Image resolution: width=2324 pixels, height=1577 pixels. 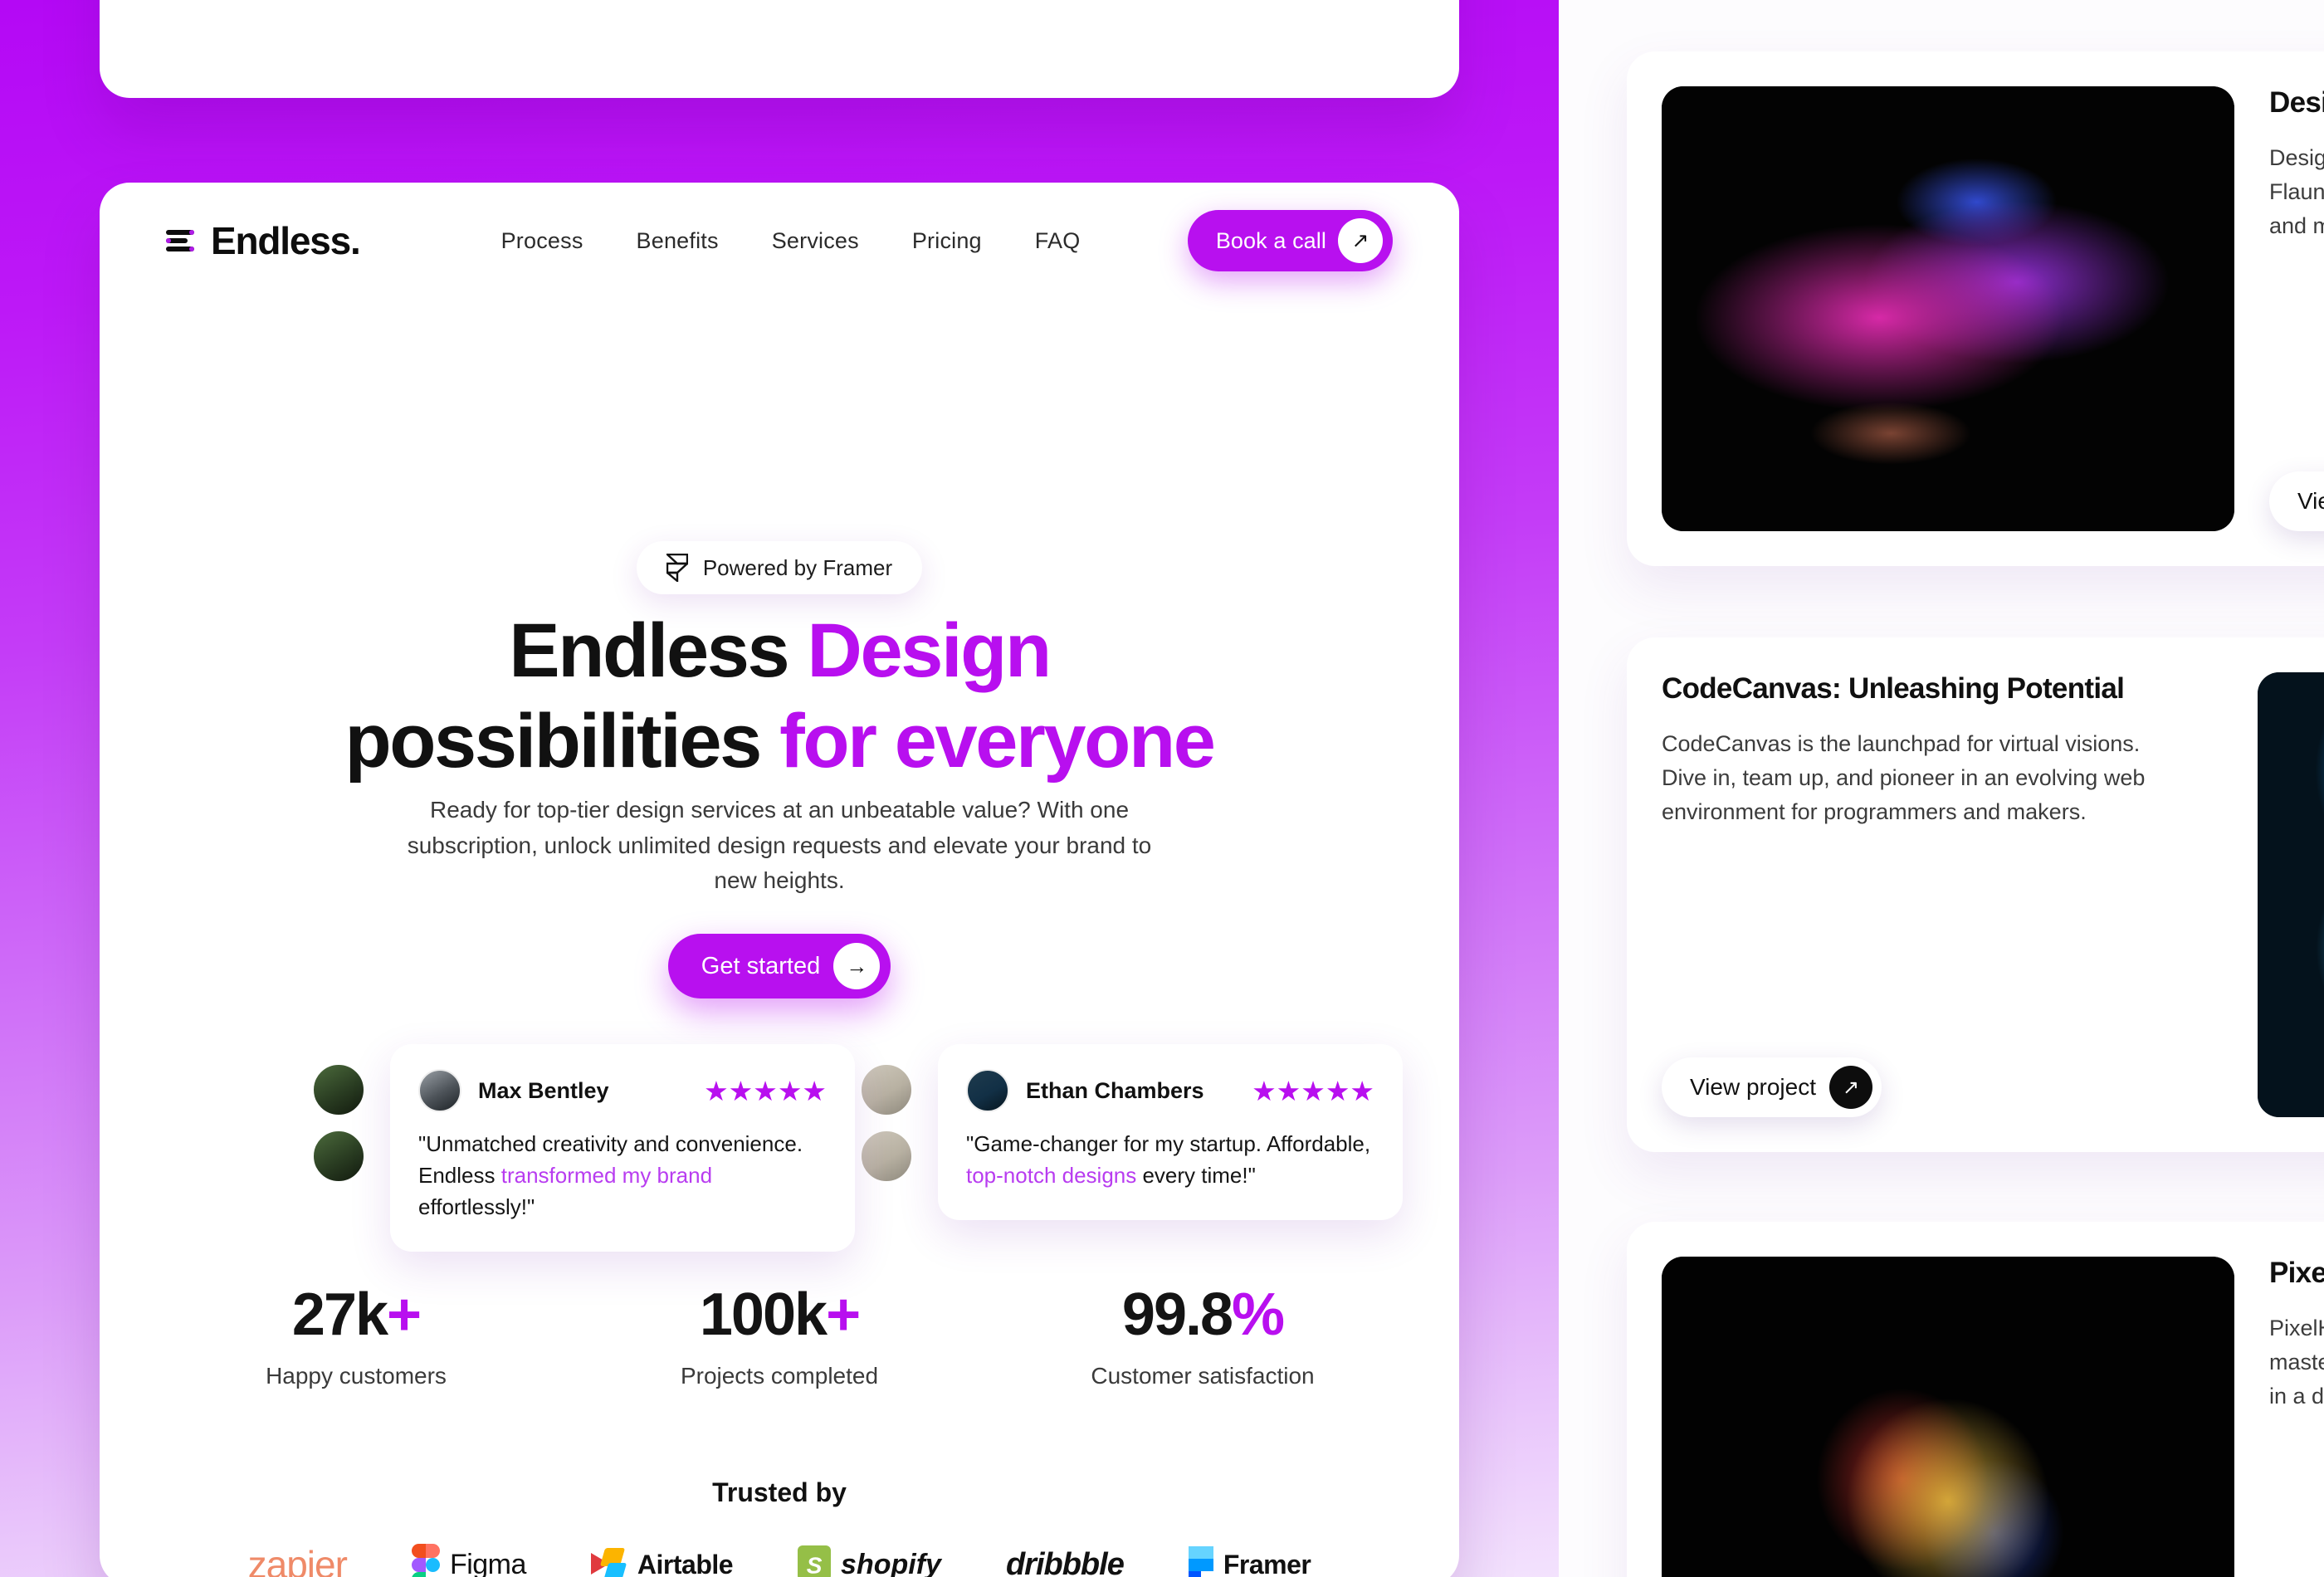 I want to click on stat-projects-completed: 100k+ Projects completed, so click(x=779, y=1336).